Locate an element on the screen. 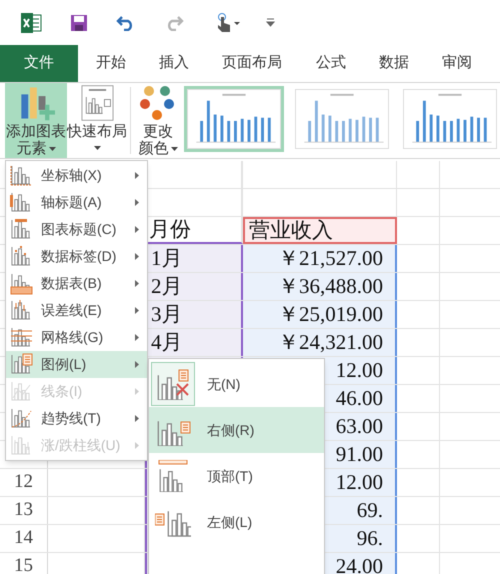 The width and height of the screenshot is (500, 574). ribbon-button: 快速布局 is located at coordinates (97, 120).